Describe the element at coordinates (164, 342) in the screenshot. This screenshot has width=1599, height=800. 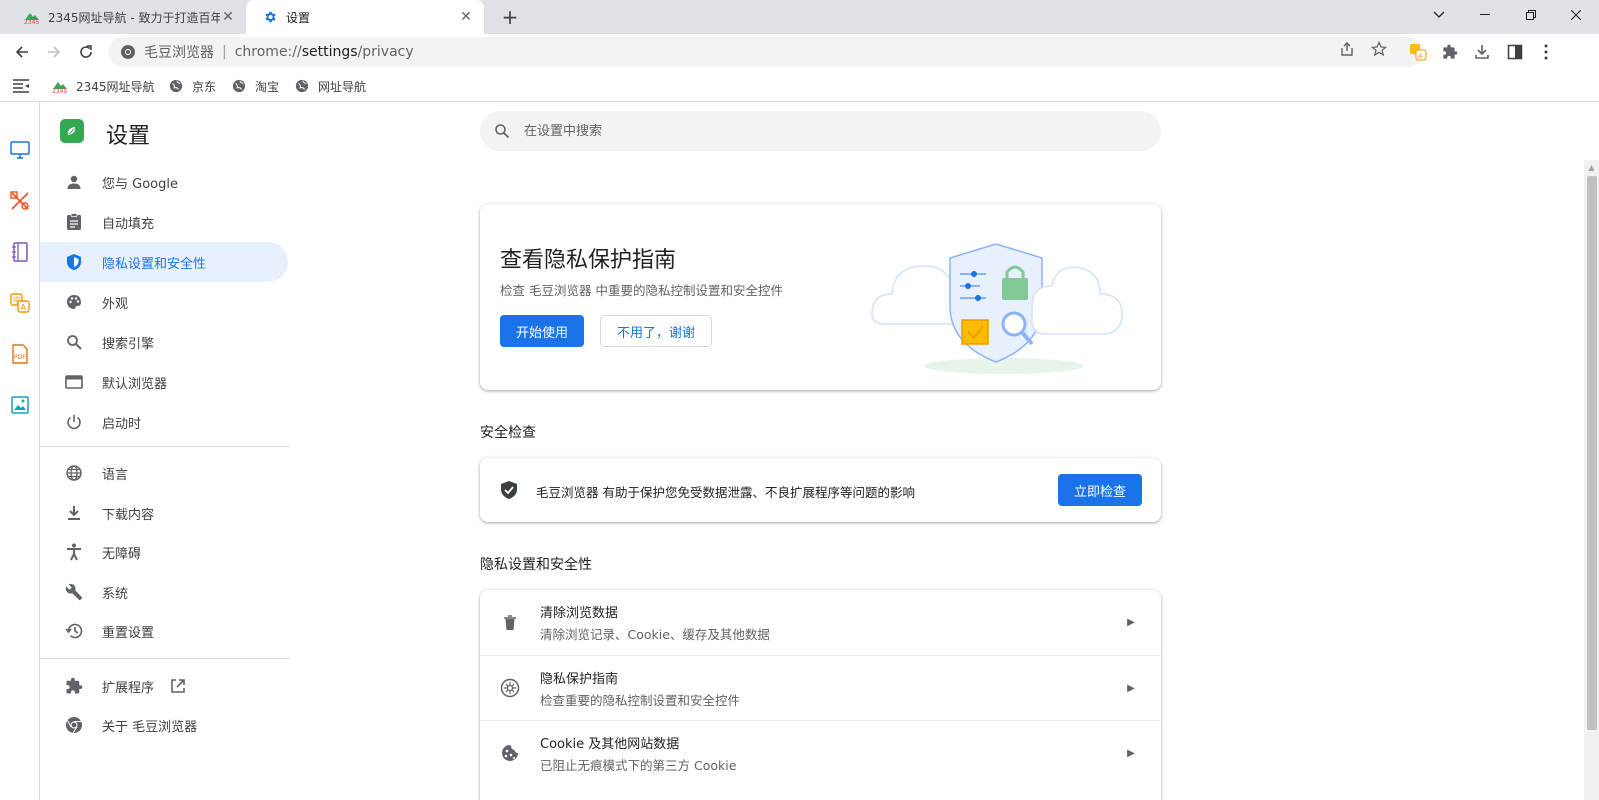
I see `sidebar-item-search-engine: 搜索引擎` at that location.